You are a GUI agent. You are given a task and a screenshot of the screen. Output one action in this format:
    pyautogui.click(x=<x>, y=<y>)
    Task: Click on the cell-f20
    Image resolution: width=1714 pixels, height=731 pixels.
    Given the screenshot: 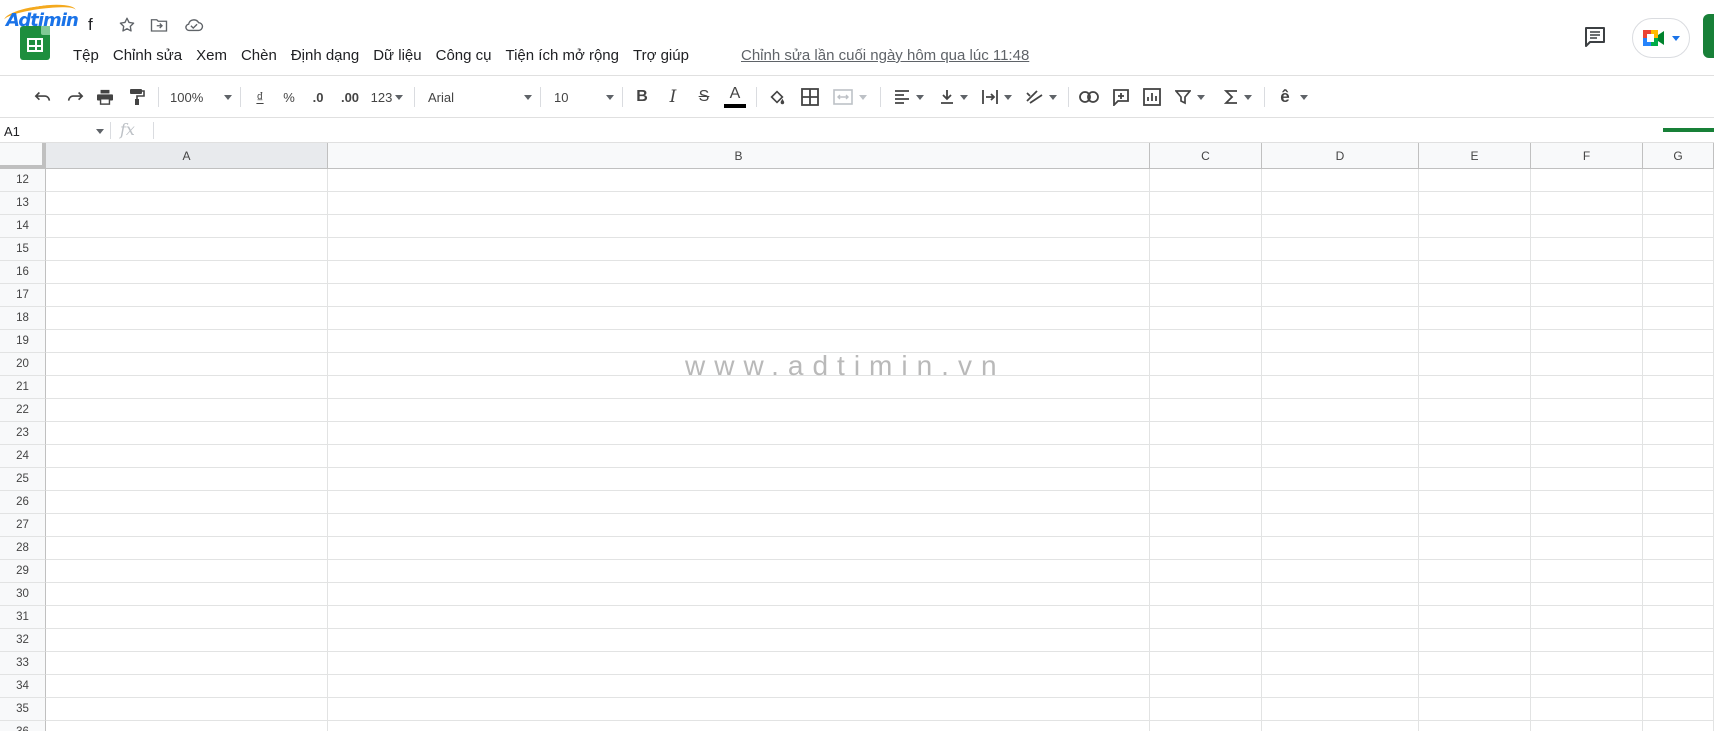 What is the action you would take?
    pyautogui.click(x=1587, y=364)
    